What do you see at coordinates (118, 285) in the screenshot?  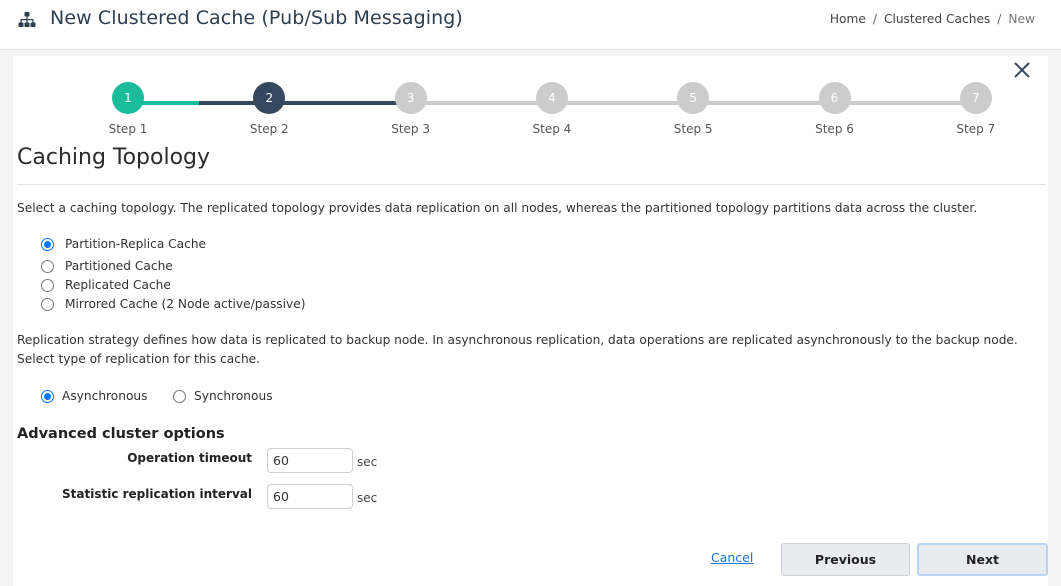 I see `radio-label: Replicated Cache` at bounding box center [118, 285].